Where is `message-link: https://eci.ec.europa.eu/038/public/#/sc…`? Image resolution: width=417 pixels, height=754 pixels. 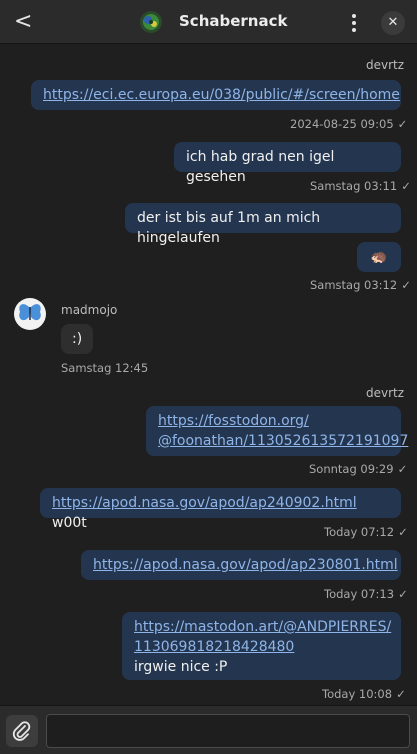
message-link: https://eci.ec.europa.eu/038/public/#/sc… is located at coordinates (221, 95).